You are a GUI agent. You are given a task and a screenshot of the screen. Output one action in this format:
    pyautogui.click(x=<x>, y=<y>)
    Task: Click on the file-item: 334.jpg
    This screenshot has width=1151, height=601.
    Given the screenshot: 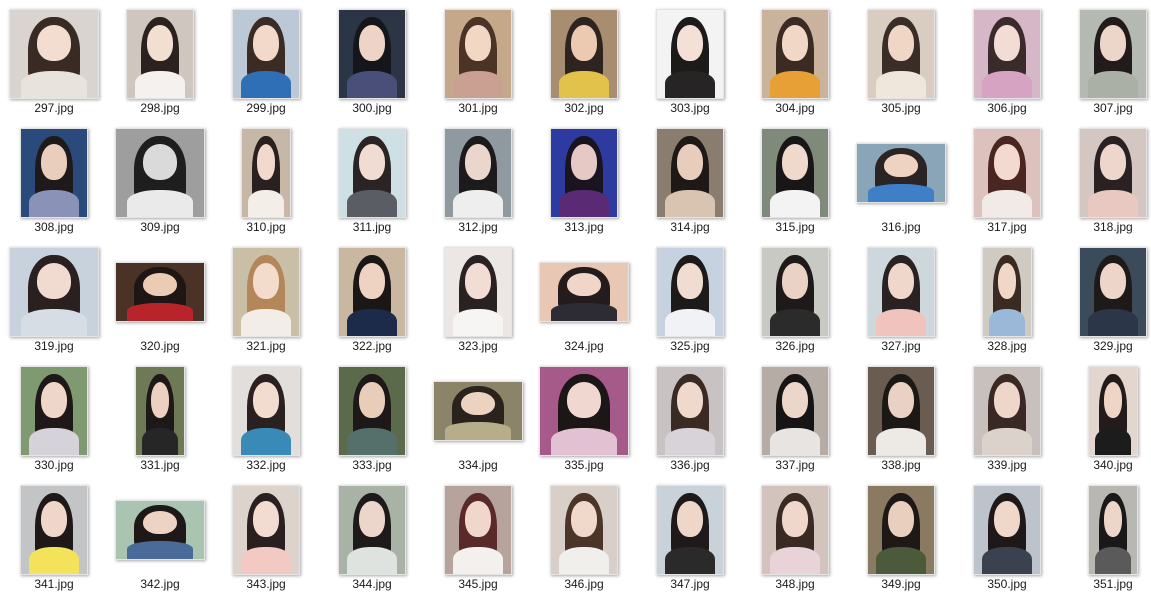 What is the action you would take?
    pyautogui.click(x=478, y=420)
    